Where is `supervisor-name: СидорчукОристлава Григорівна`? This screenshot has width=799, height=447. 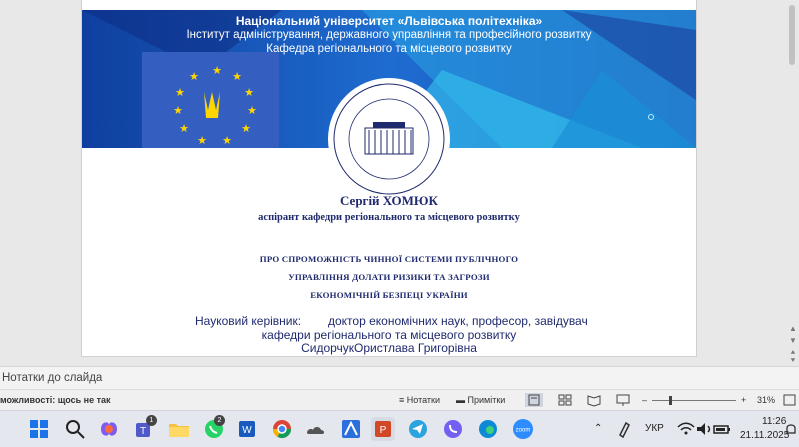 supervisor-name: СидорчукОристлава Григорівна is located at coordinates (389, 348).